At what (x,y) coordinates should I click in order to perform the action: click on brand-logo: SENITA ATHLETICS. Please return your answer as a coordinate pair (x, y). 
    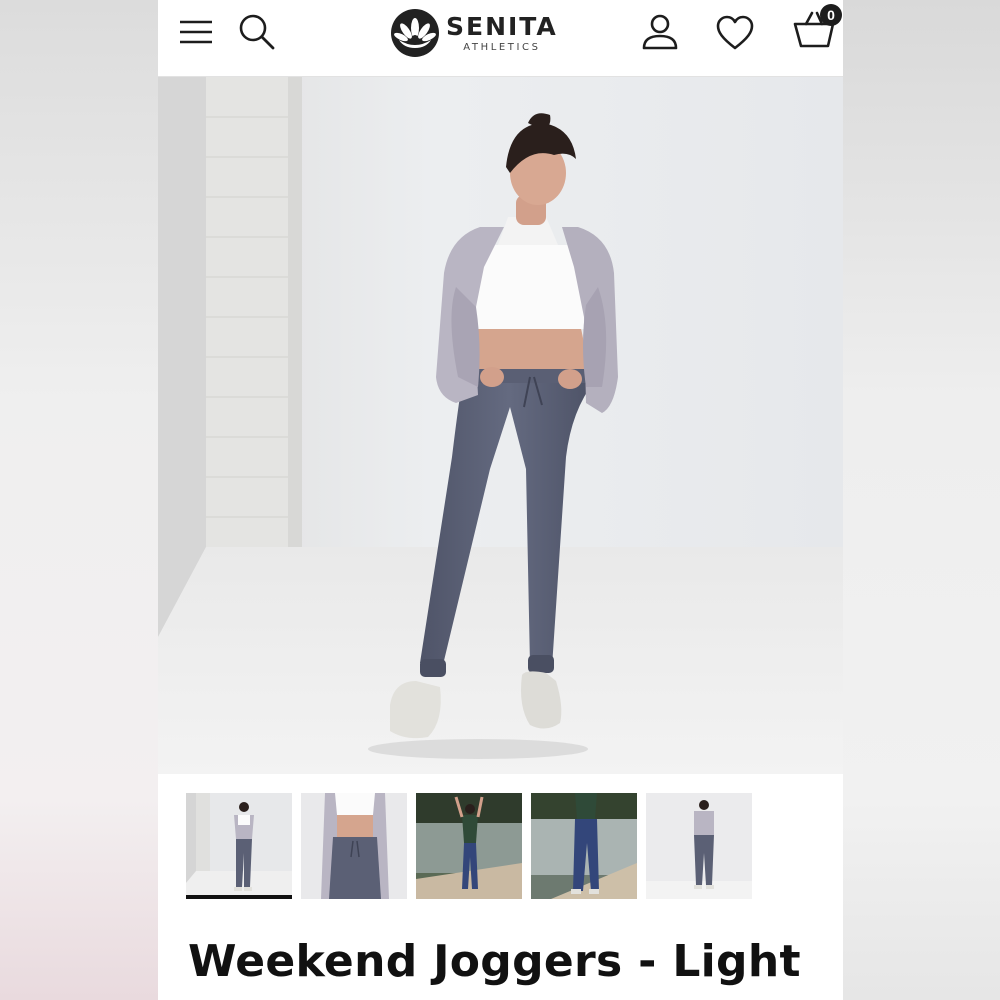
    Looking at the image, I should click on (481, 33).